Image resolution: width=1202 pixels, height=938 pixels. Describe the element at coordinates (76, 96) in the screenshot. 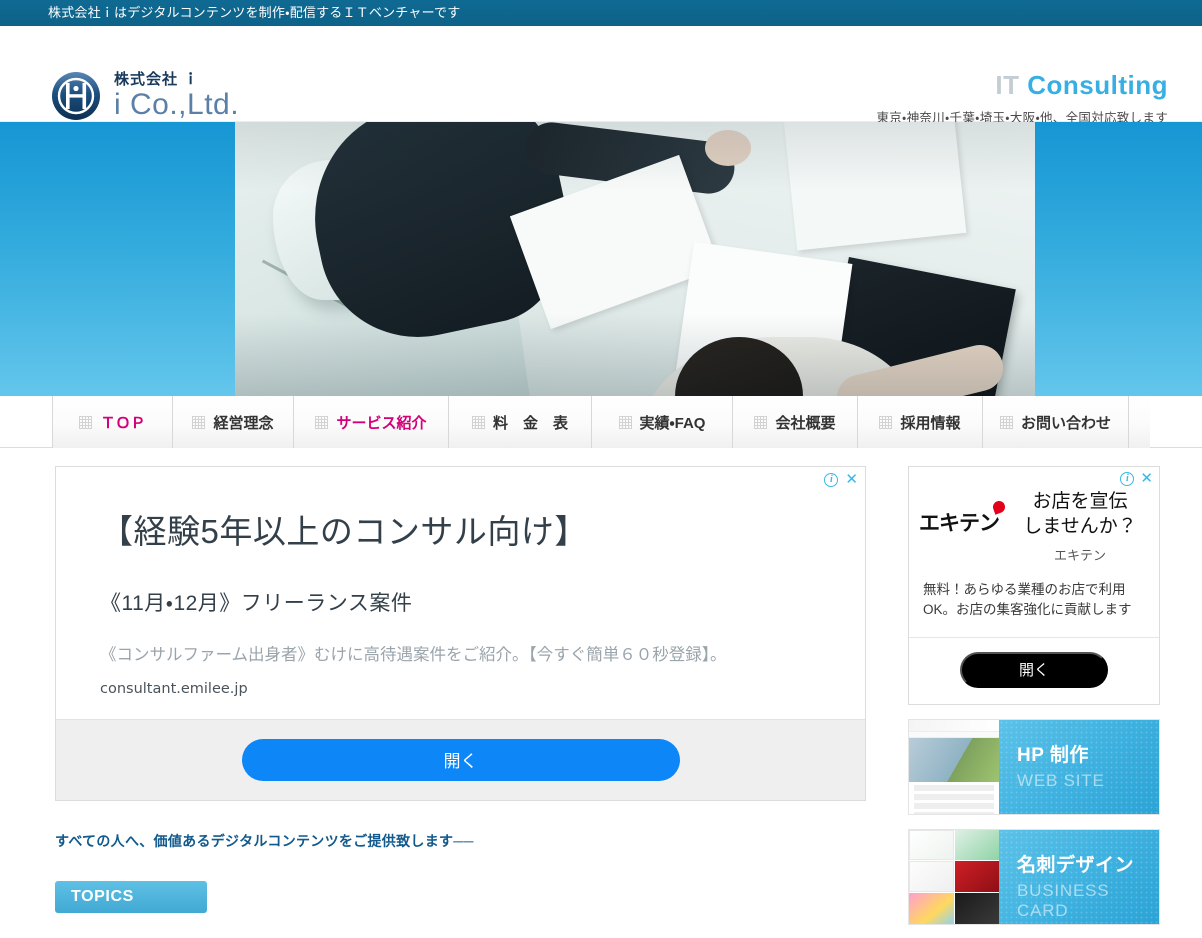

I see `company-emblem-icon` at that location.